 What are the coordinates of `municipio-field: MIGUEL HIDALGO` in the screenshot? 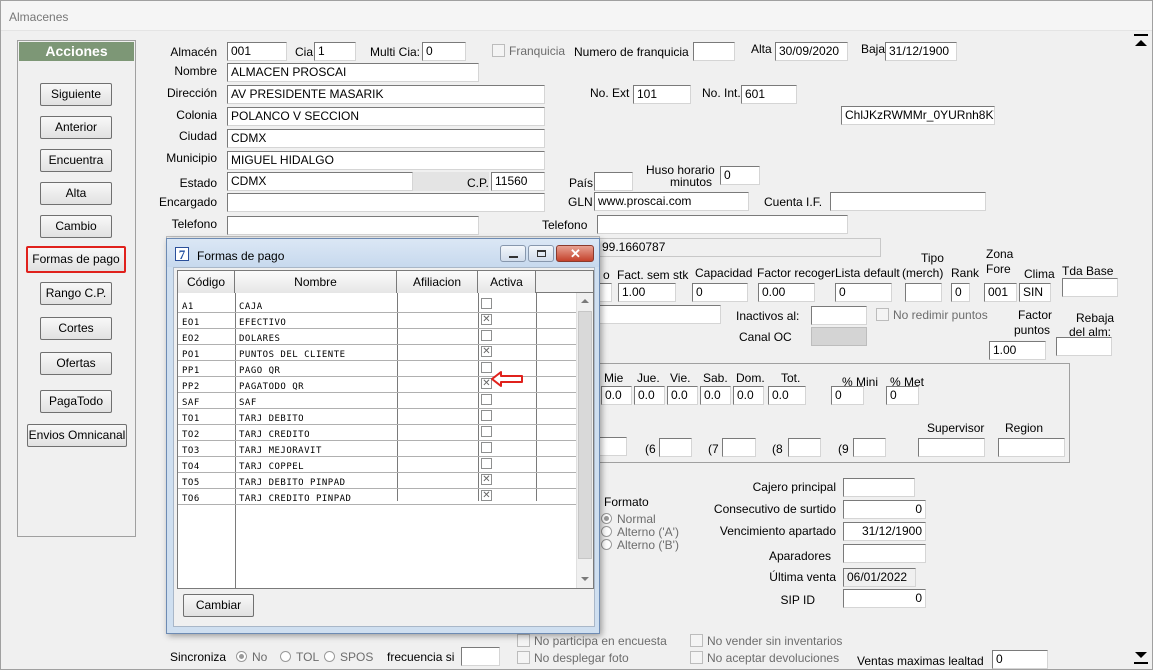 It's located at (386, 160).